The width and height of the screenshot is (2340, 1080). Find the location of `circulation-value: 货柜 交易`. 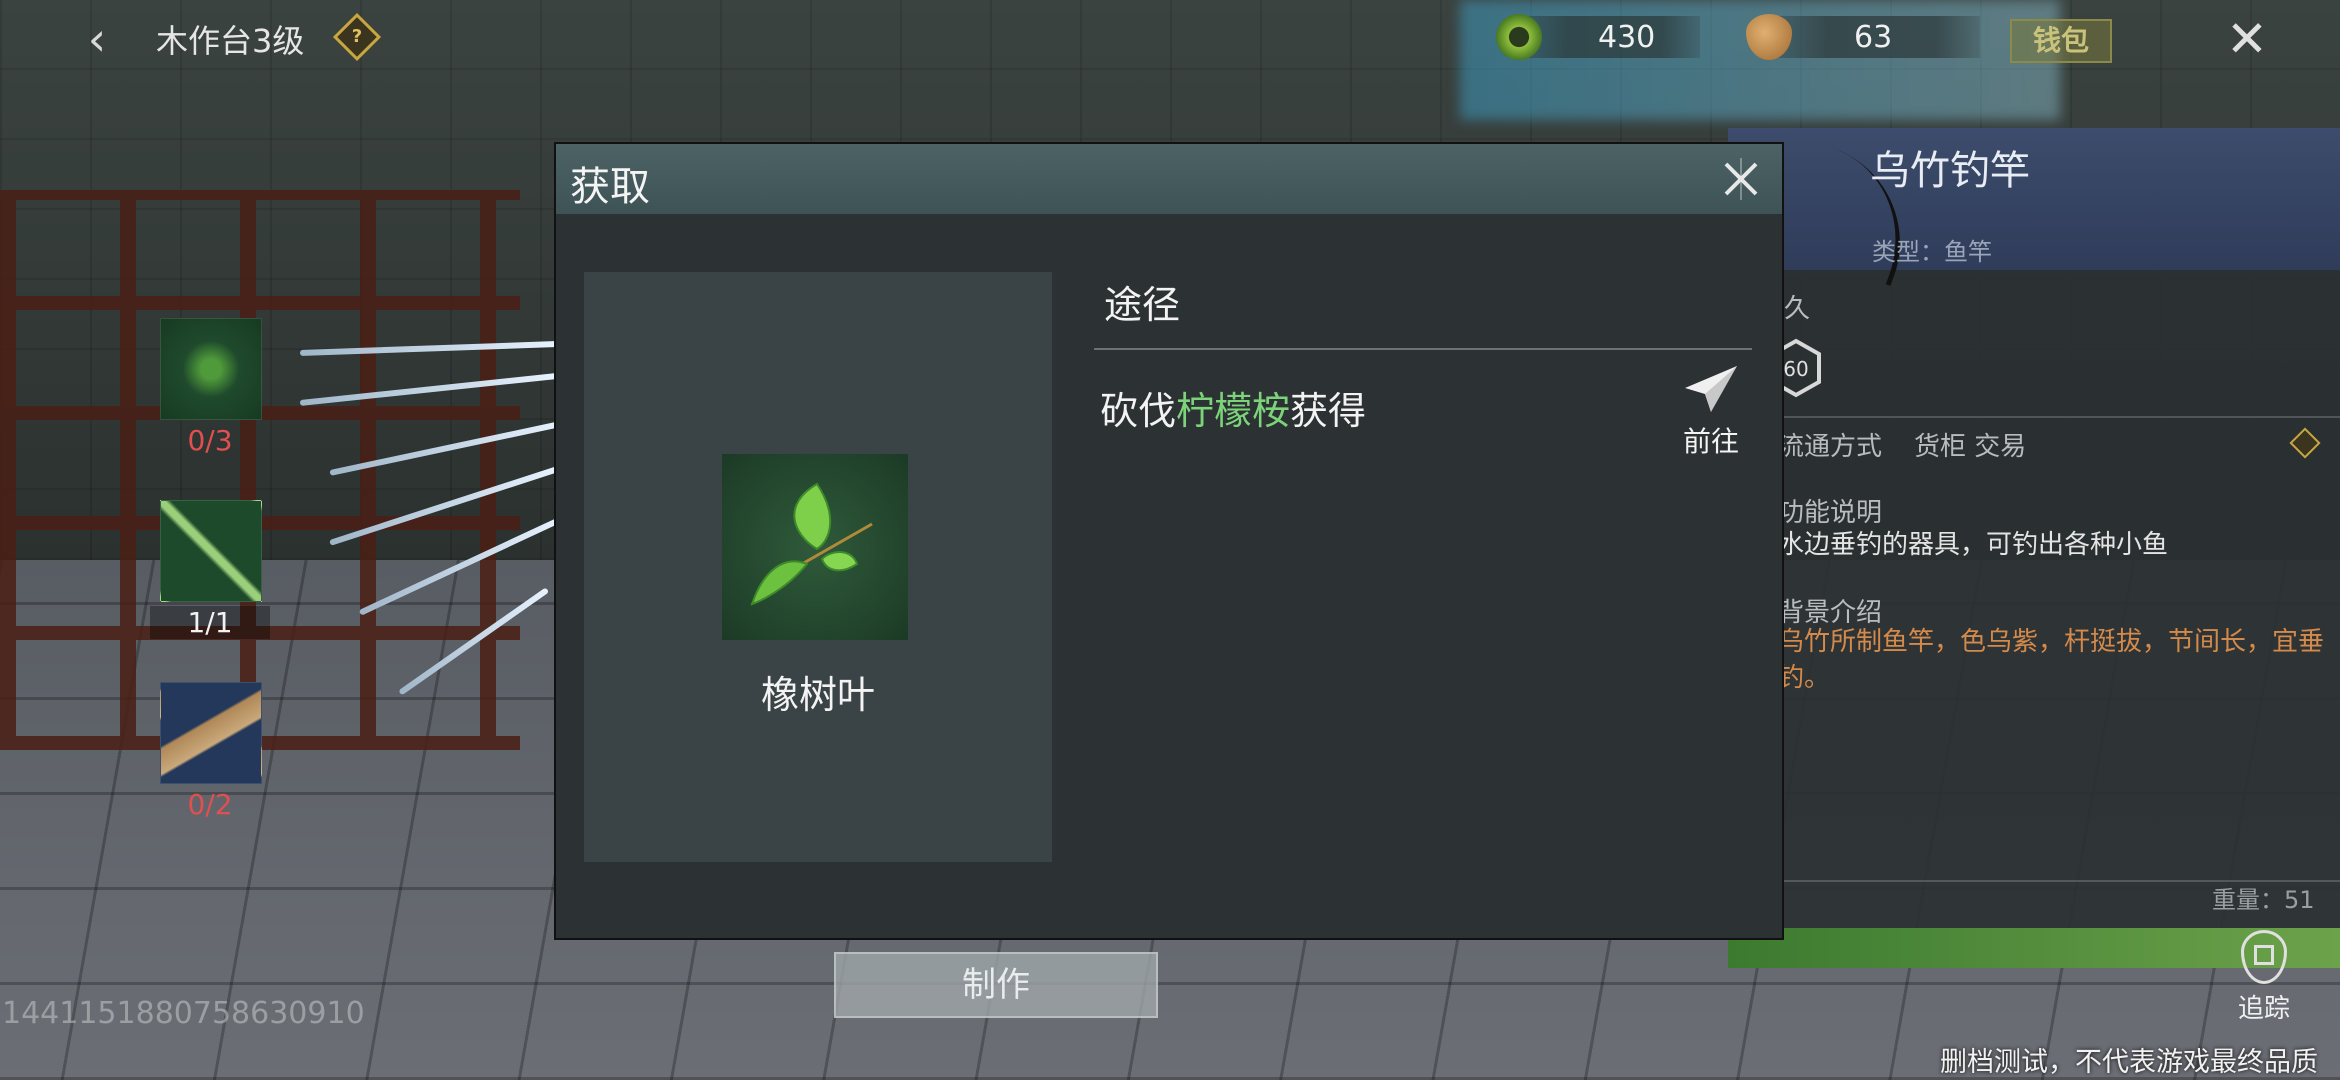

circulation-value: 货柜 交易 is located at coordinates (1970, 447).